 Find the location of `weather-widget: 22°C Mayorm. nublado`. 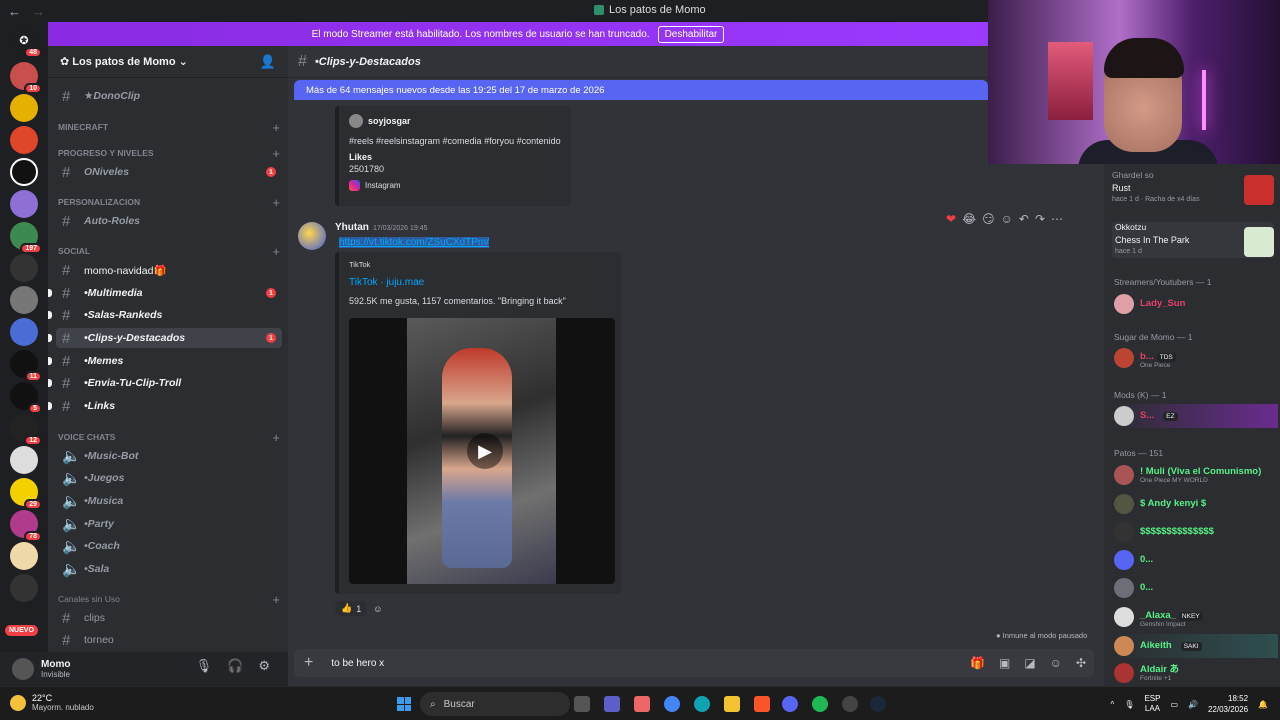

weather-widget: 22°C Mayorm. nublado is located at coordinates (52, 702).